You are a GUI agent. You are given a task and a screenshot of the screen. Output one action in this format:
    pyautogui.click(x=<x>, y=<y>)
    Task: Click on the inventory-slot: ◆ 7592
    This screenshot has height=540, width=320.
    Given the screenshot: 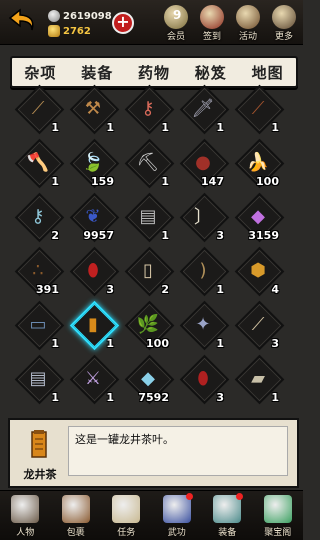 What is the action you would take?
    pyautogui.click(x=148, y=380)
    